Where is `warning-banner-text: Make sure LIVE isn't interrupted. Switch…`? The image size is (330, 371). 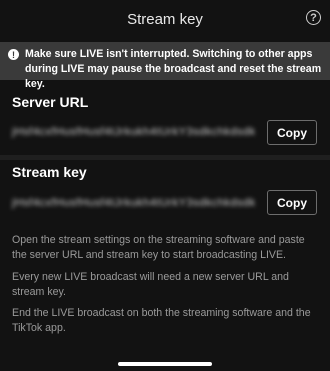 warning-banner-text: Make sure LIVE isn't interrupted. Switch… is located at coordinates (173, 69).